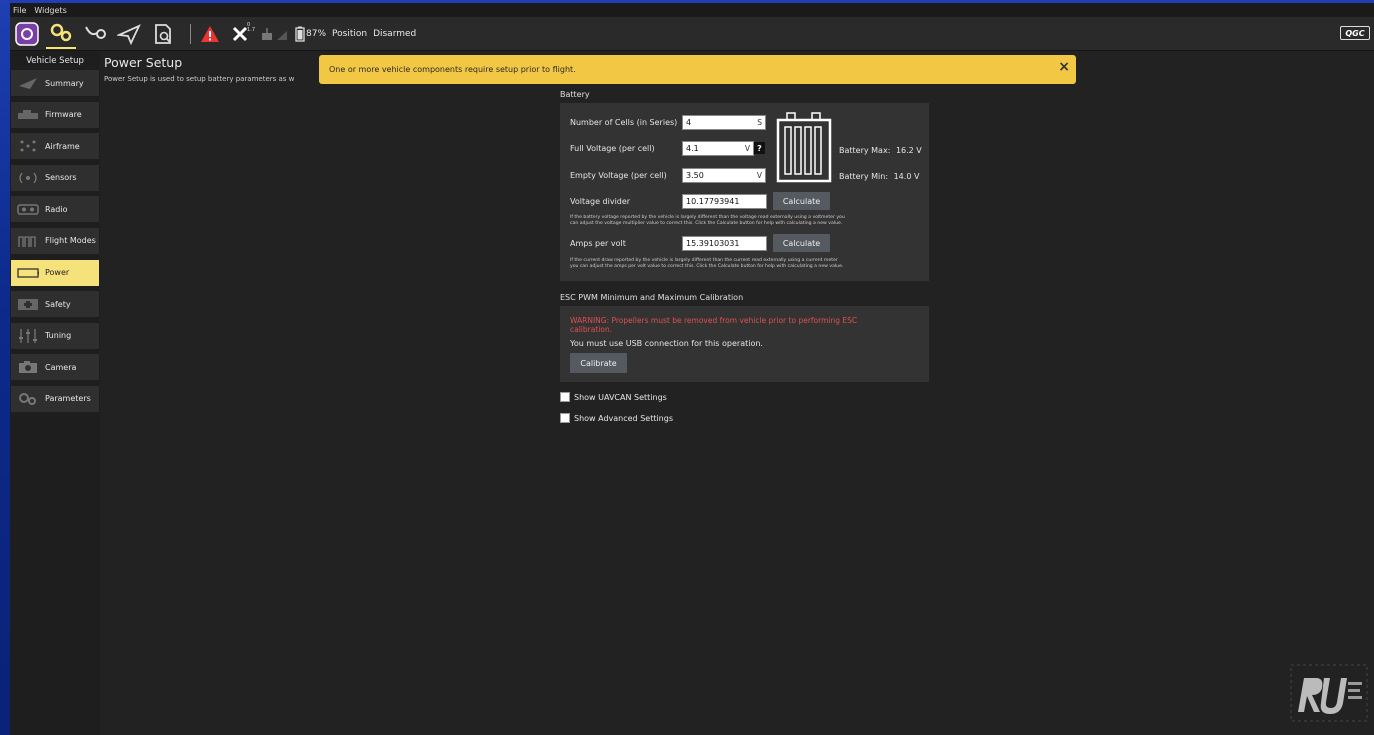  Describe the element at coordinates (804, 147) in the screenshot. I see `battery-diagram-icon` at that location.